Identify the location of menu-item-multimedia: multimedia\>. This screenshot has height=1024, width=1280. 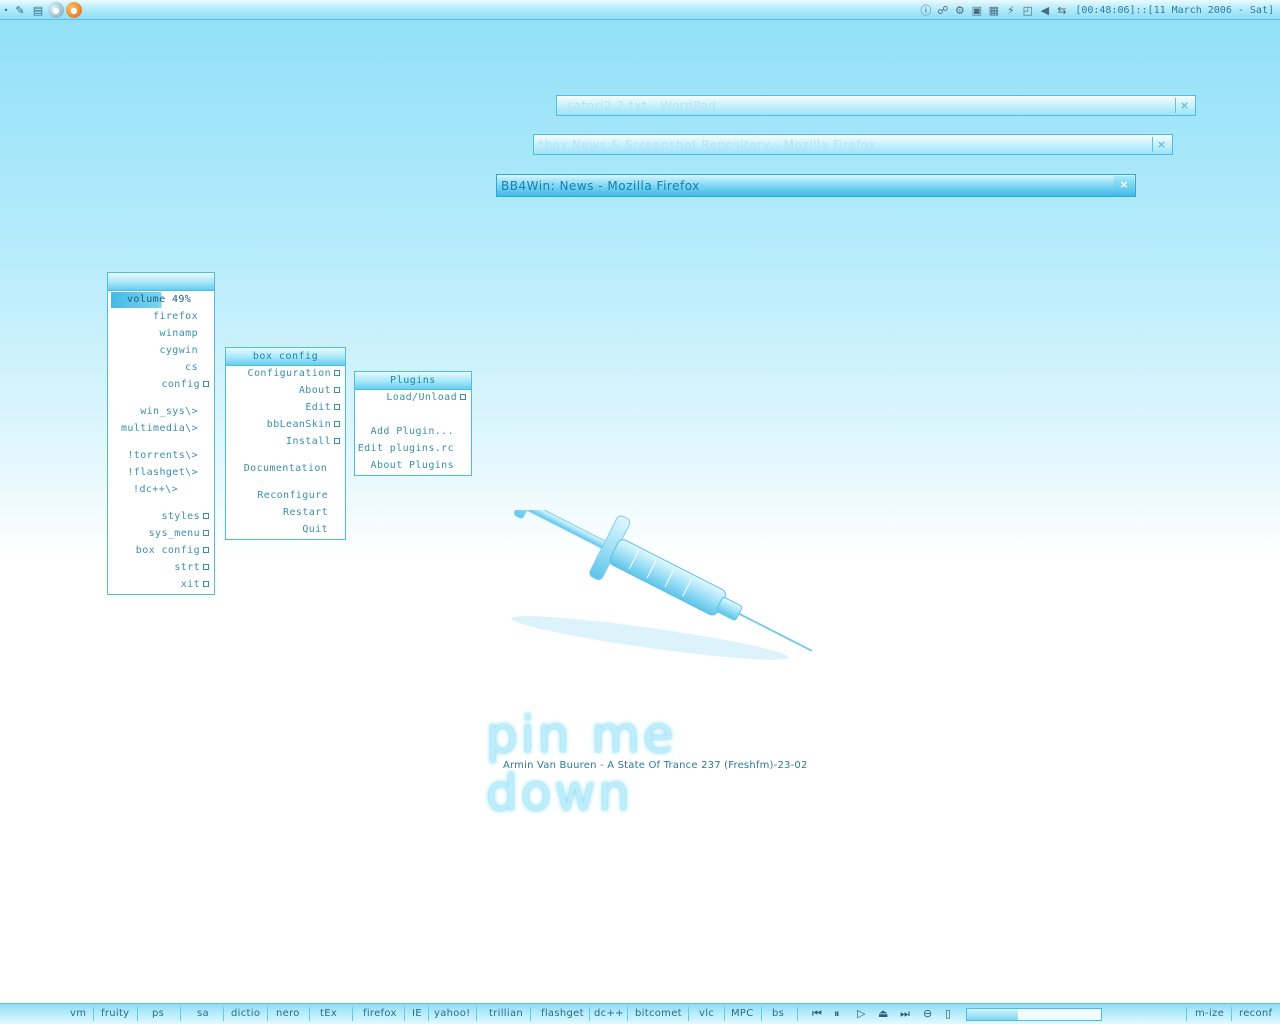
(159, 429).